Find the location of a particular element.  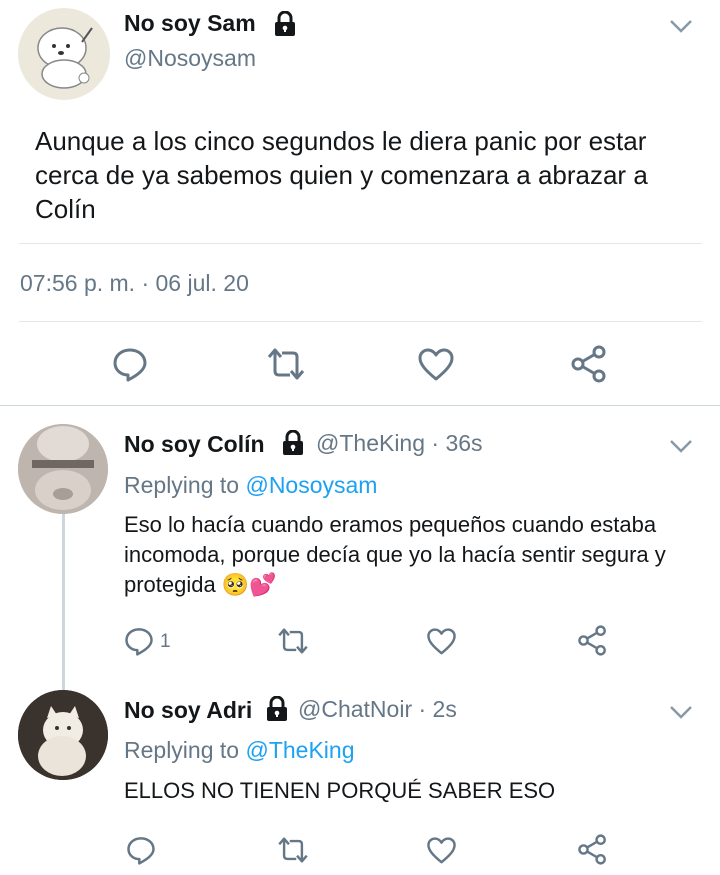

author-name: No soy Adri is located at coordinates (188, 710).